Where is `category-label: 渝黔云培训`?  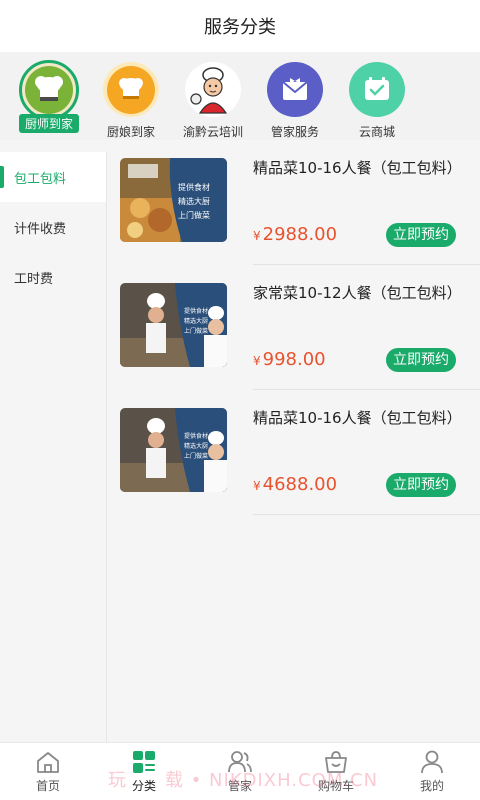
category-label: 渝黔云培训 is located at coordinates (212, 132).